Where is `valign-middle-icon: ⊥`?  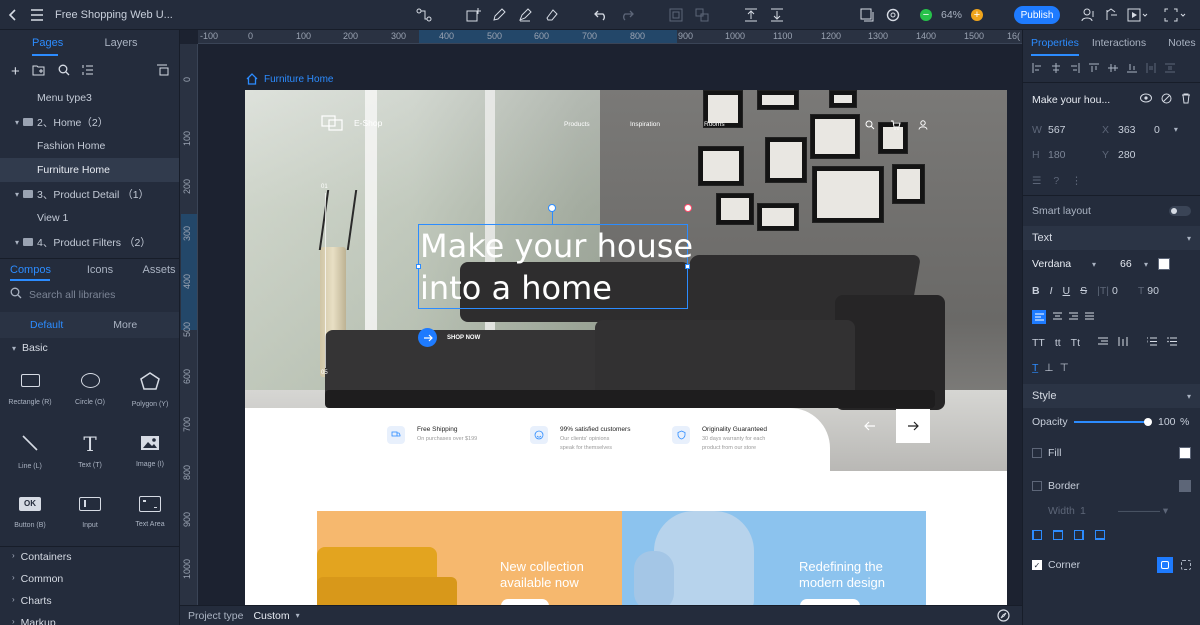 valign-middle-icon: ⊥ is located at coordinates (1048, 368).